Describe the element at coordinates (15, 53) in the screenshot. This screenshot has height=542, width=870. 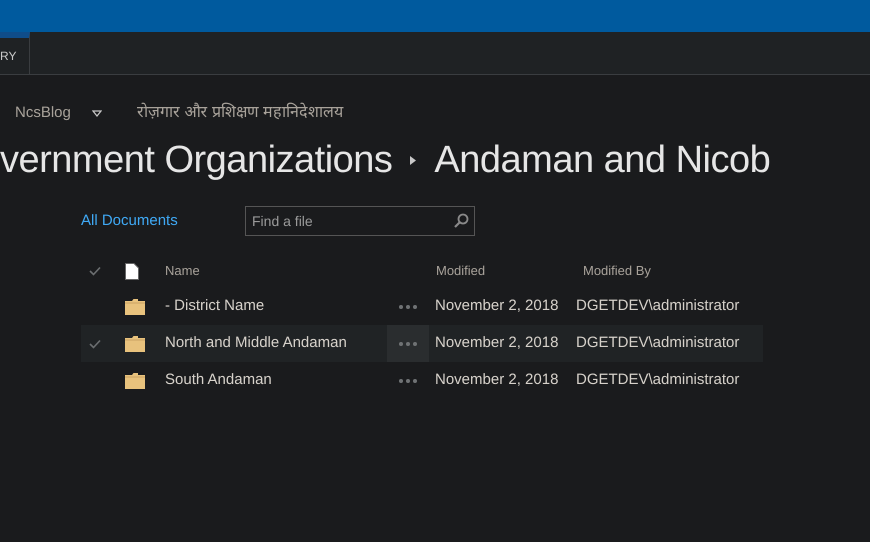
I see `ribbon-tab: RY` at that location.